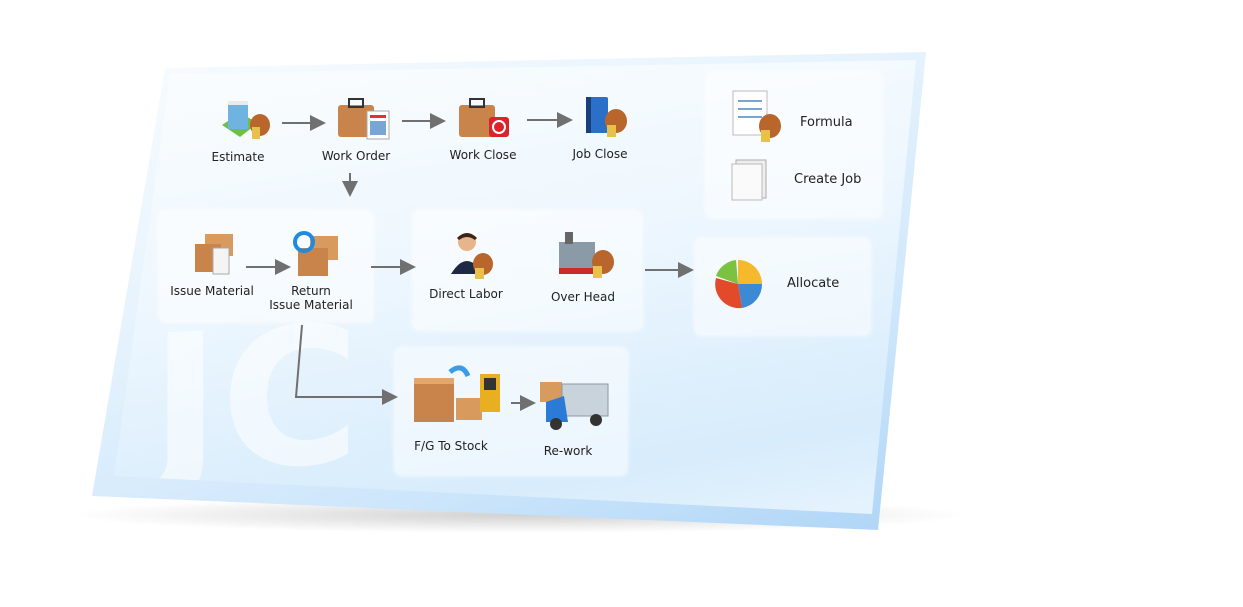  What do you see at coordinates (606, 117) in the screenshot?
I see `book-money-icon` at bounding box center [606, 117].